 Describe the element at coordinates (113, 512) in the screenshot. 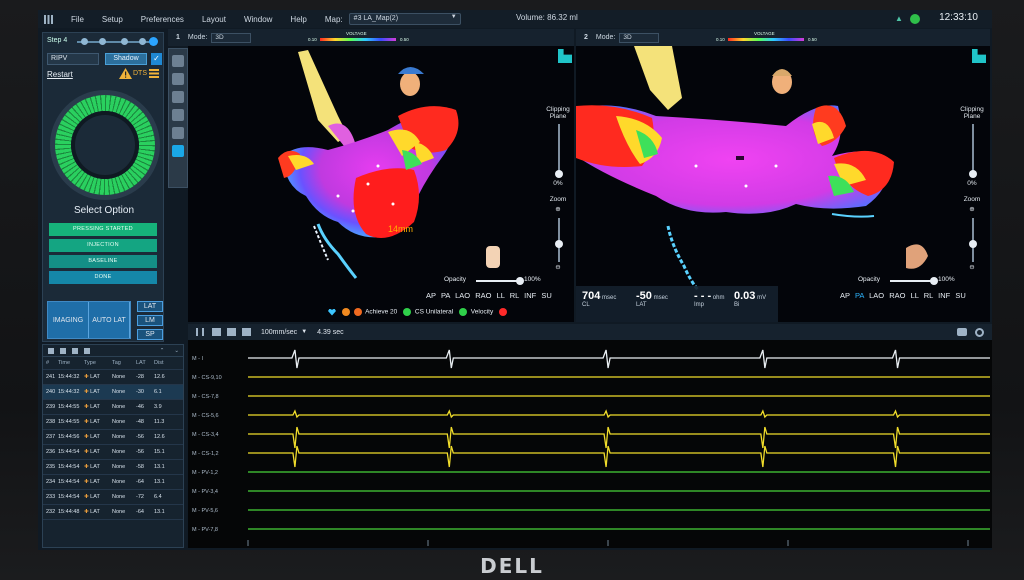

I see `table-row: 232 15:44:48 ✚ LAT None -64 13.1` at that location.